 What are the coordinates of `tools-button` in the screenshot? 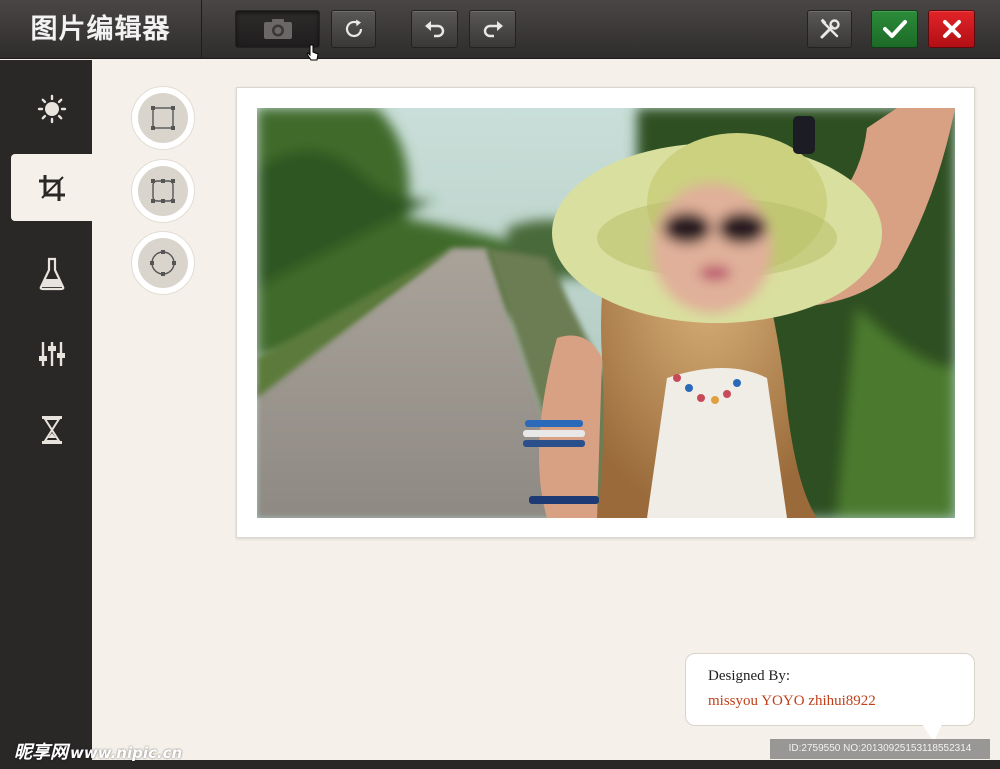 It's located at (829, 29).